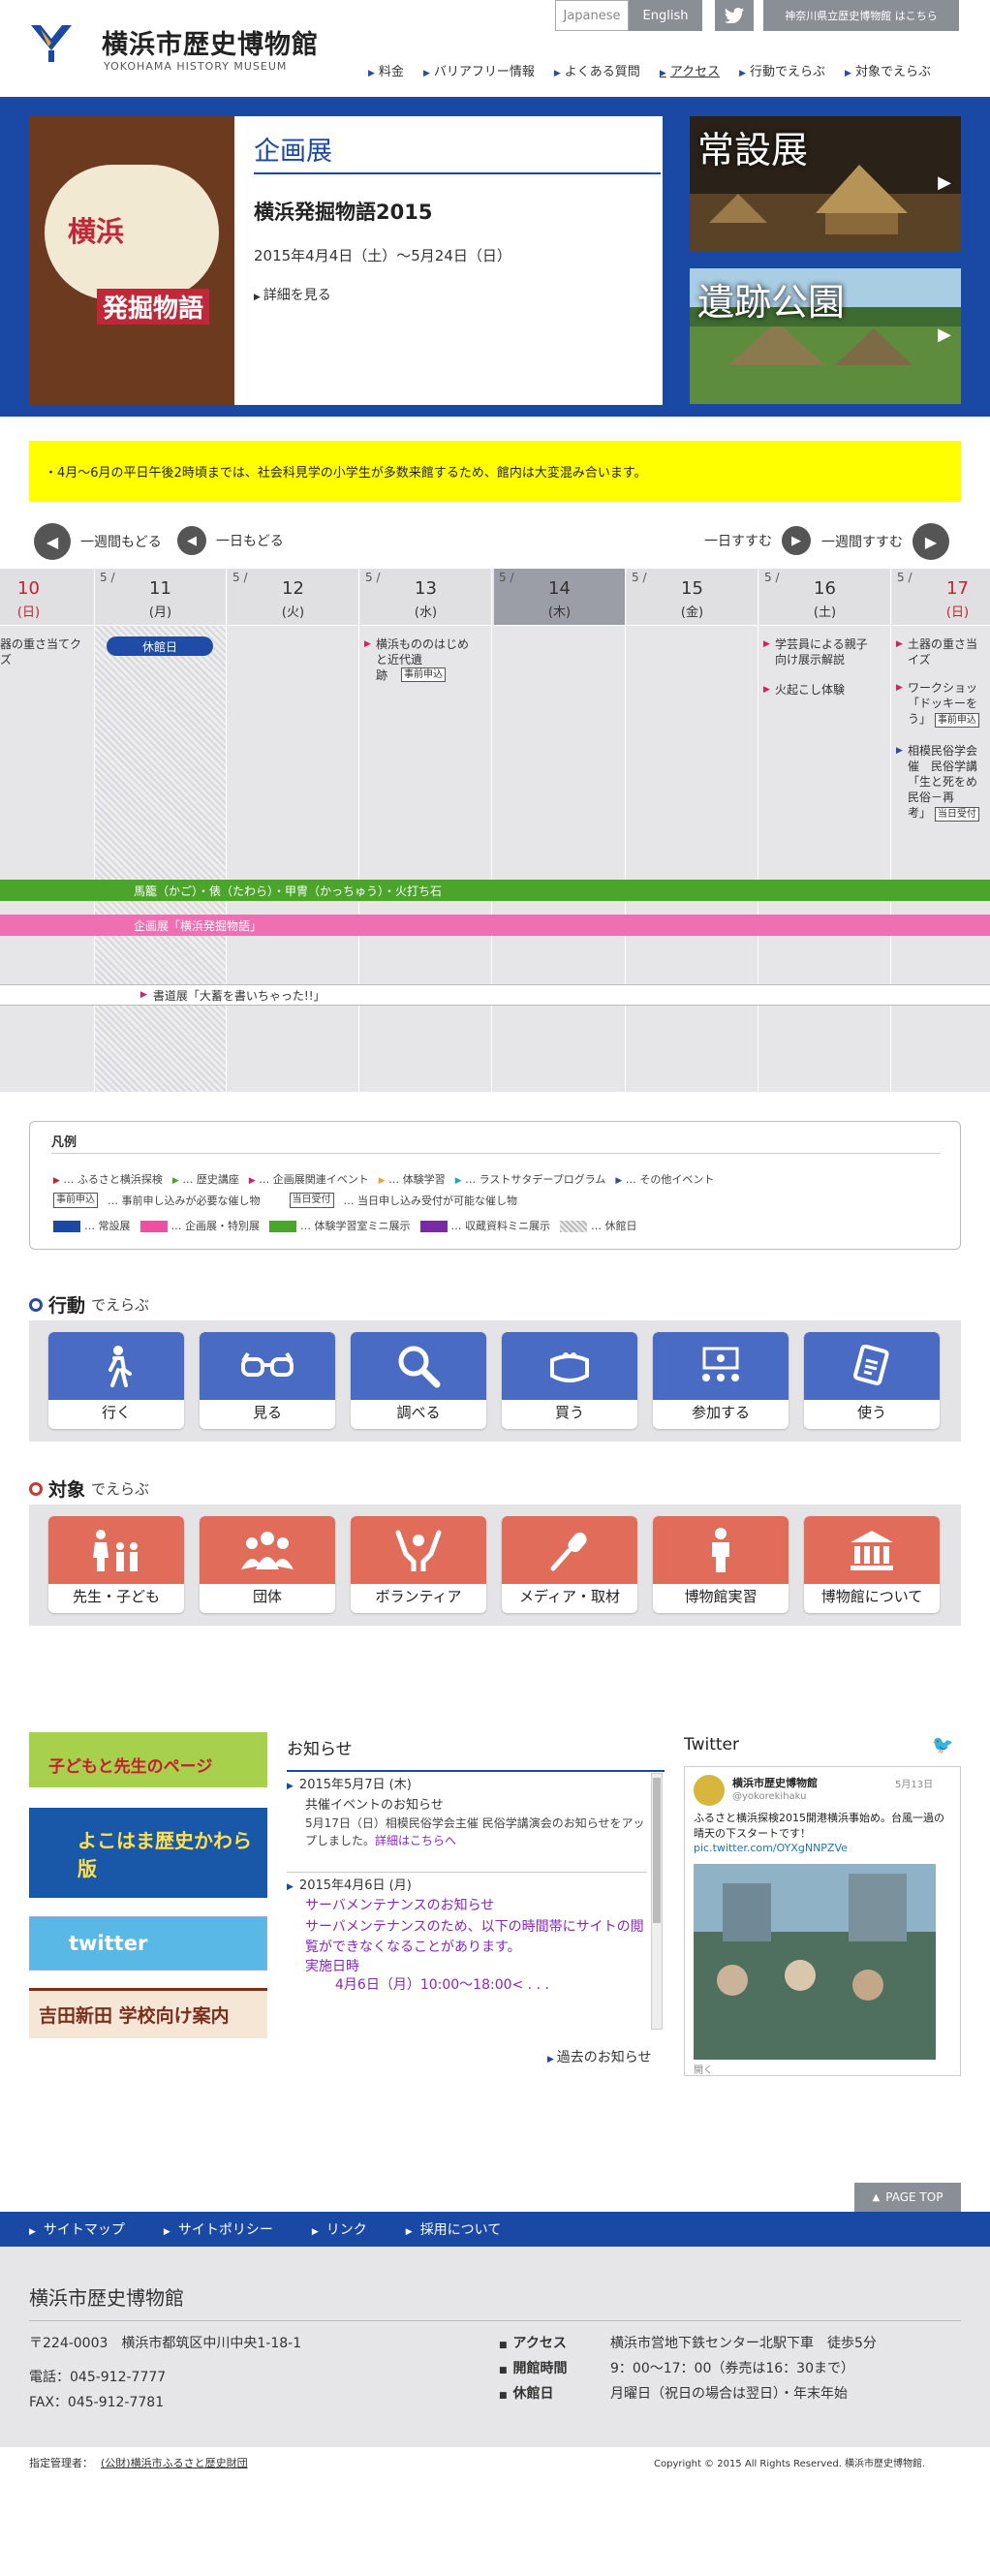 Image resolution: width=990 pixels, height=2576 pixels. Describe the element at coordinates (479, 70) in the screenshot. I see `nav-barrierfree: ▶ バリアフリー情報` at that location.